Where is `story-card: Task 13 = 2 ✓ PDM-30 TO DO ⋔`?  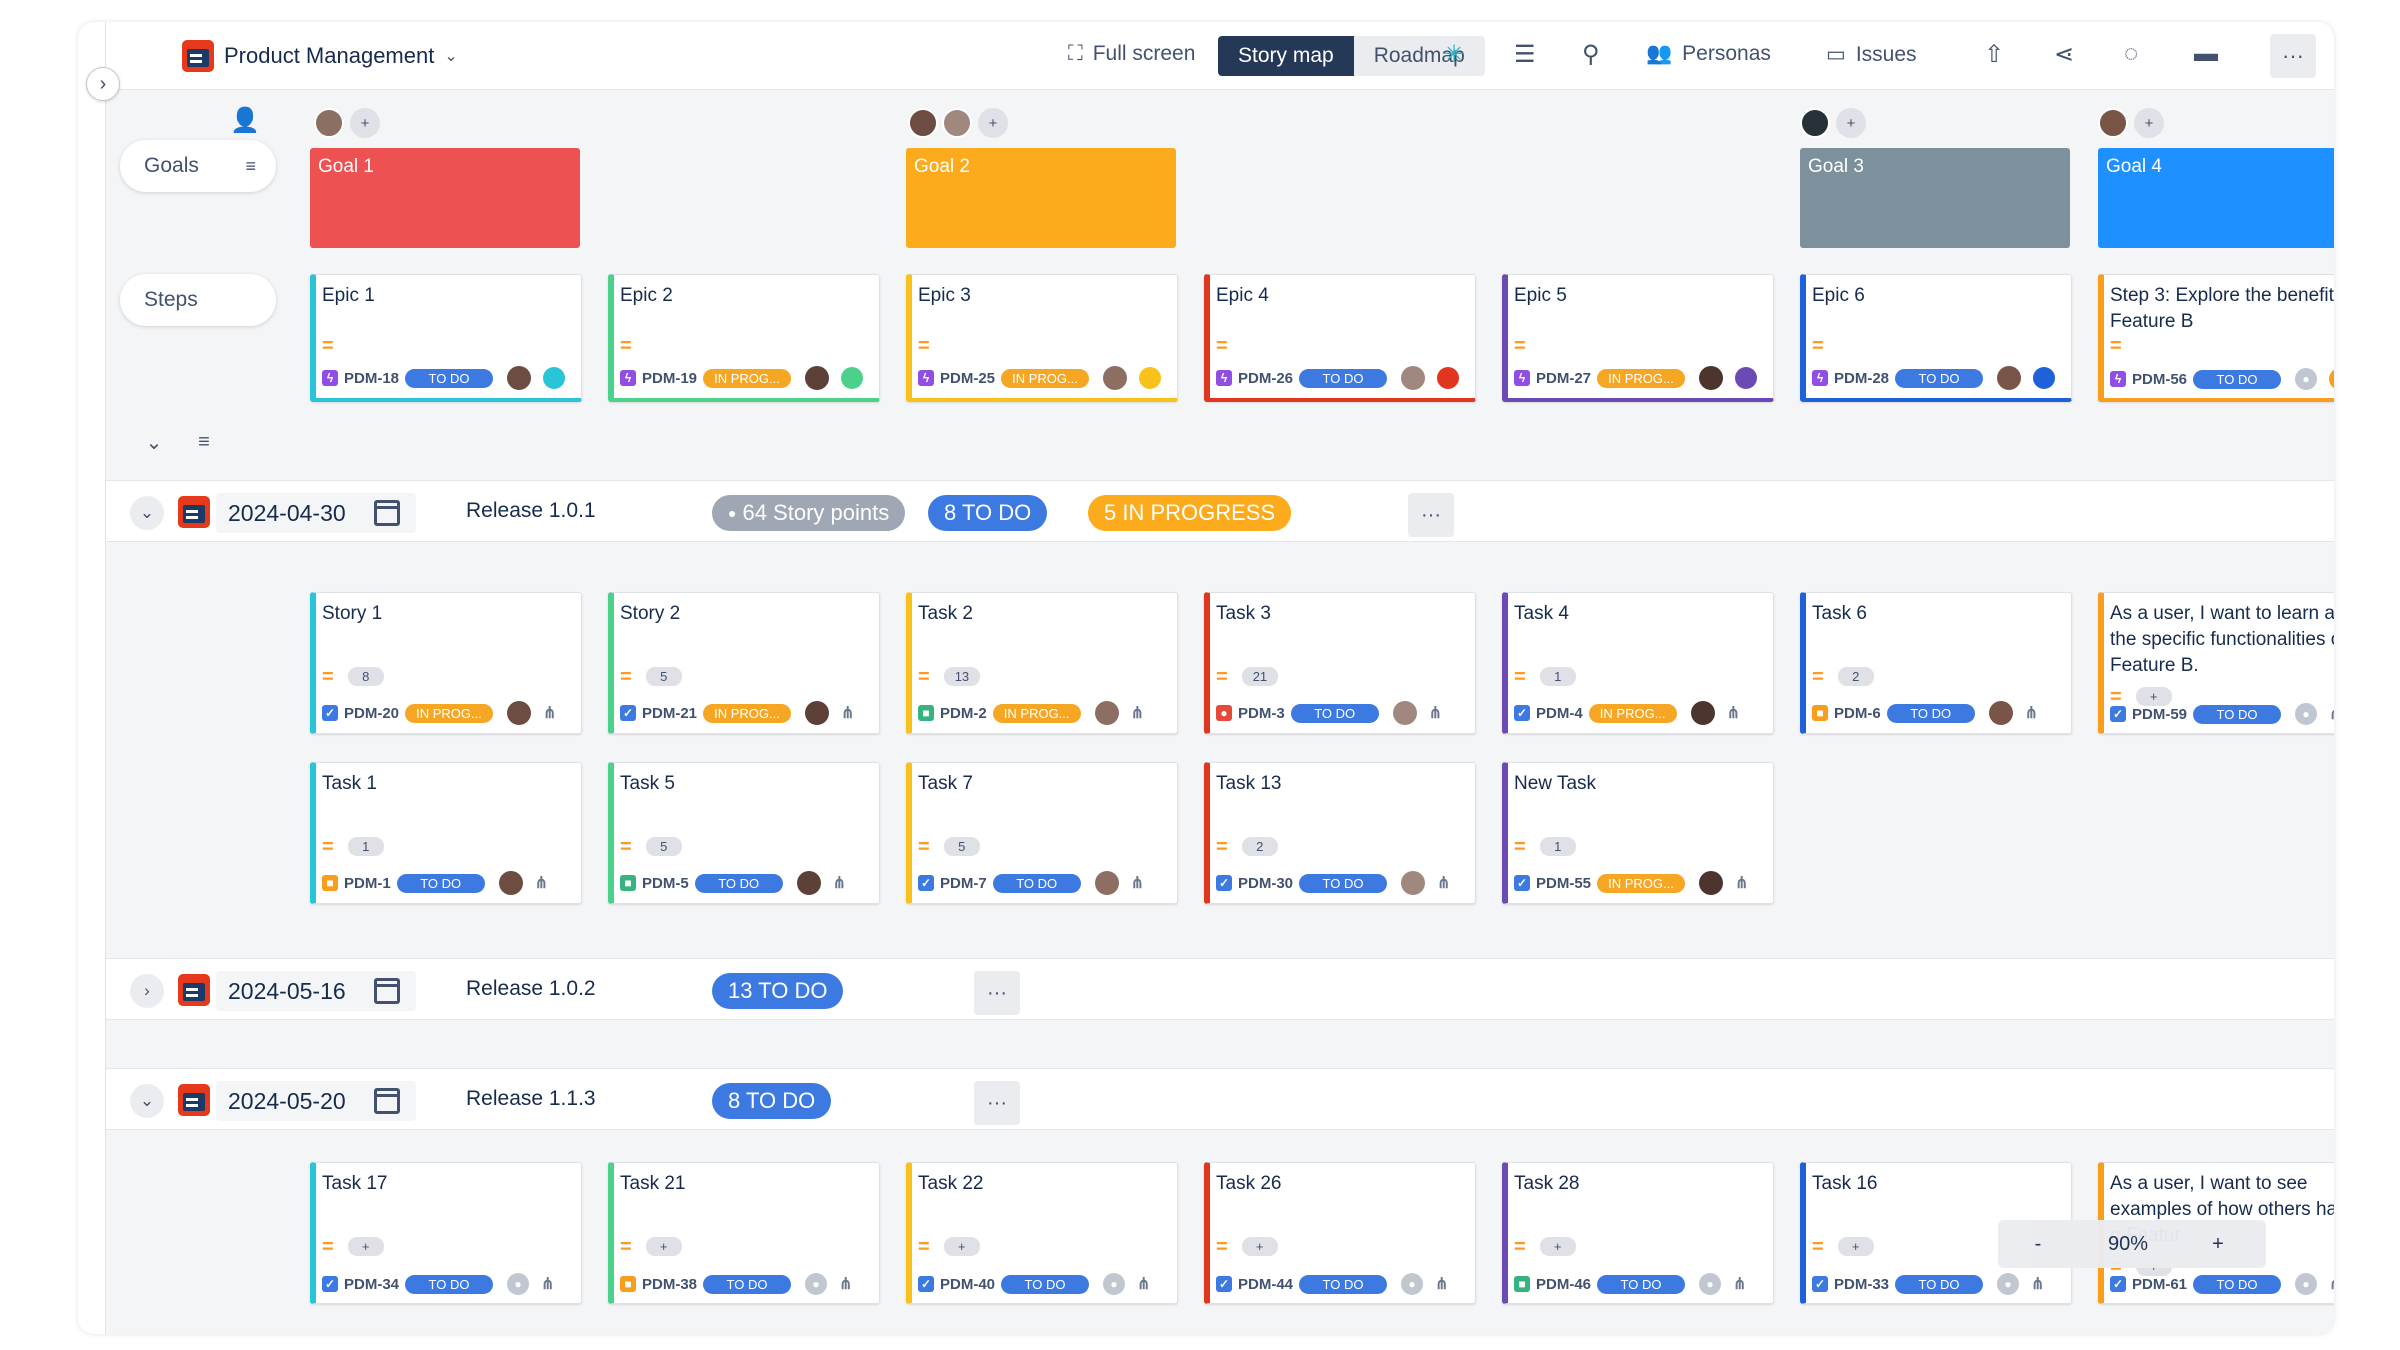
story-card: Task 13 = 2 ✓ PDM-30 TO DO ⋔ is located at coordinates (1340, 833).